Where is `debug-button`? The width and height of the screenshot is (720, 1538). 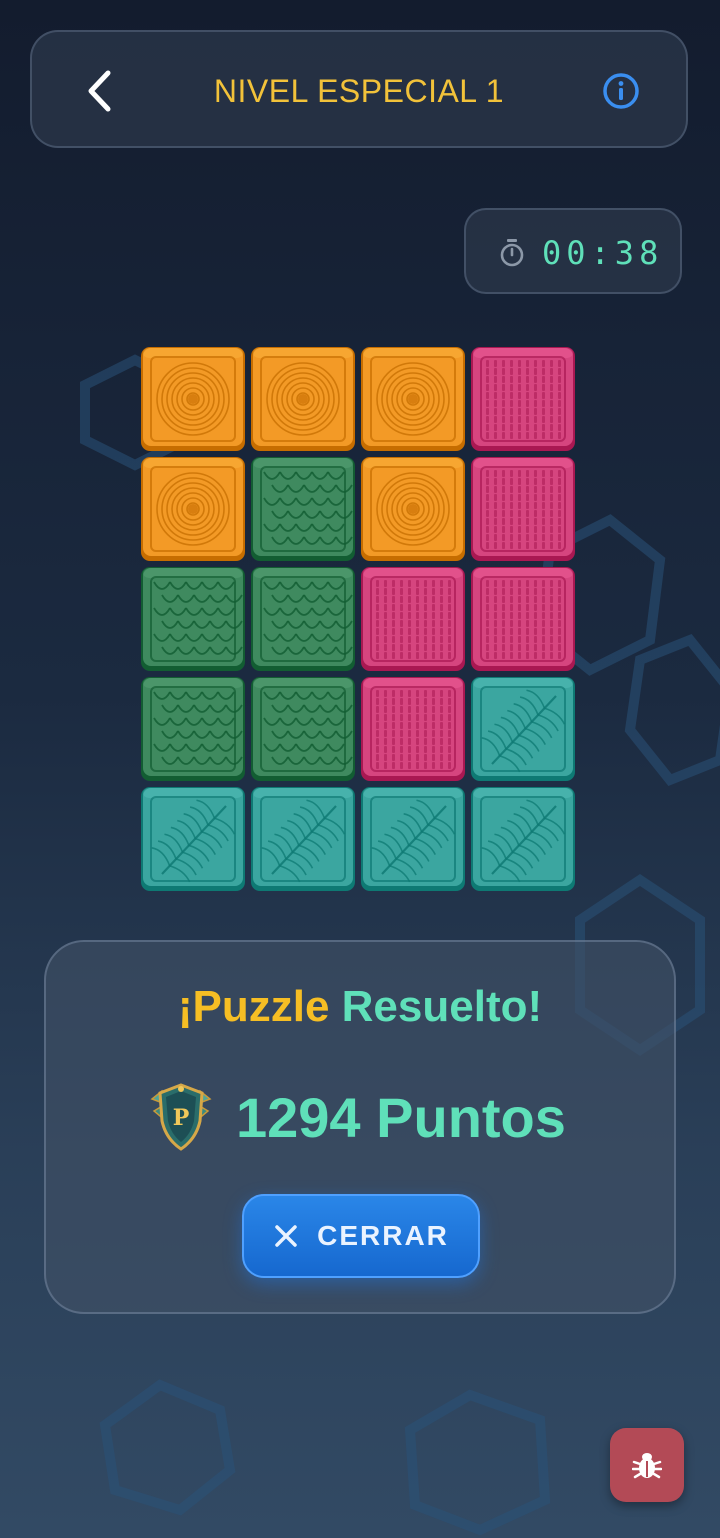 debug-button is located at coordinates (647, 1465).